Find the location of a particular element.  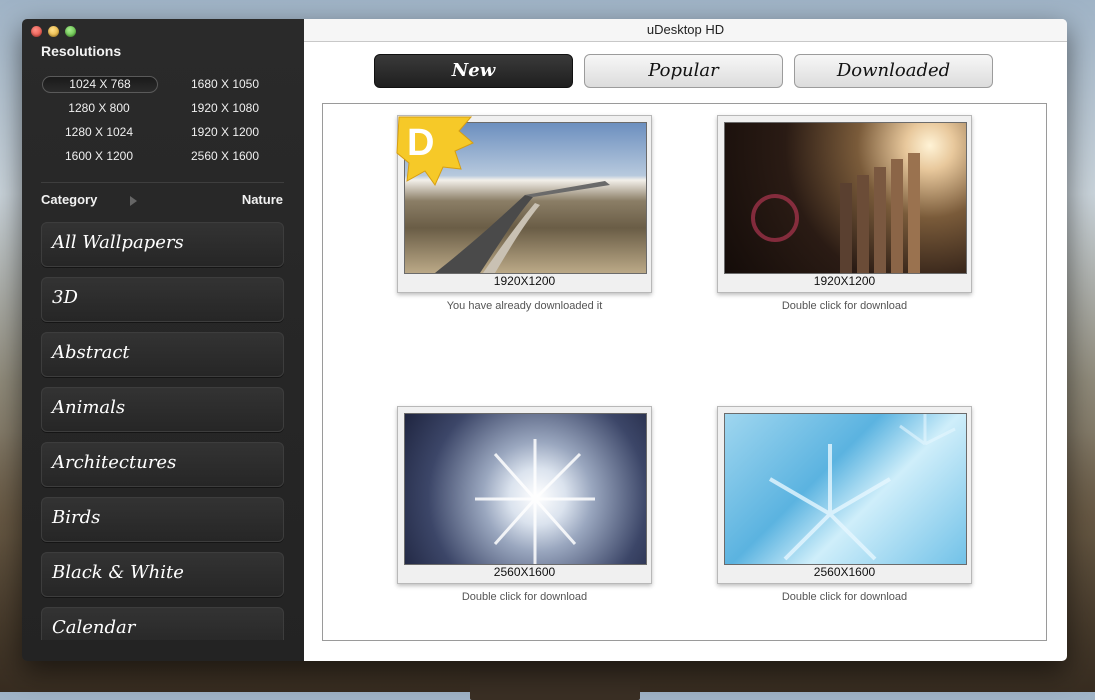

category-item-animals: Animals is located at coordinates (162, 409).